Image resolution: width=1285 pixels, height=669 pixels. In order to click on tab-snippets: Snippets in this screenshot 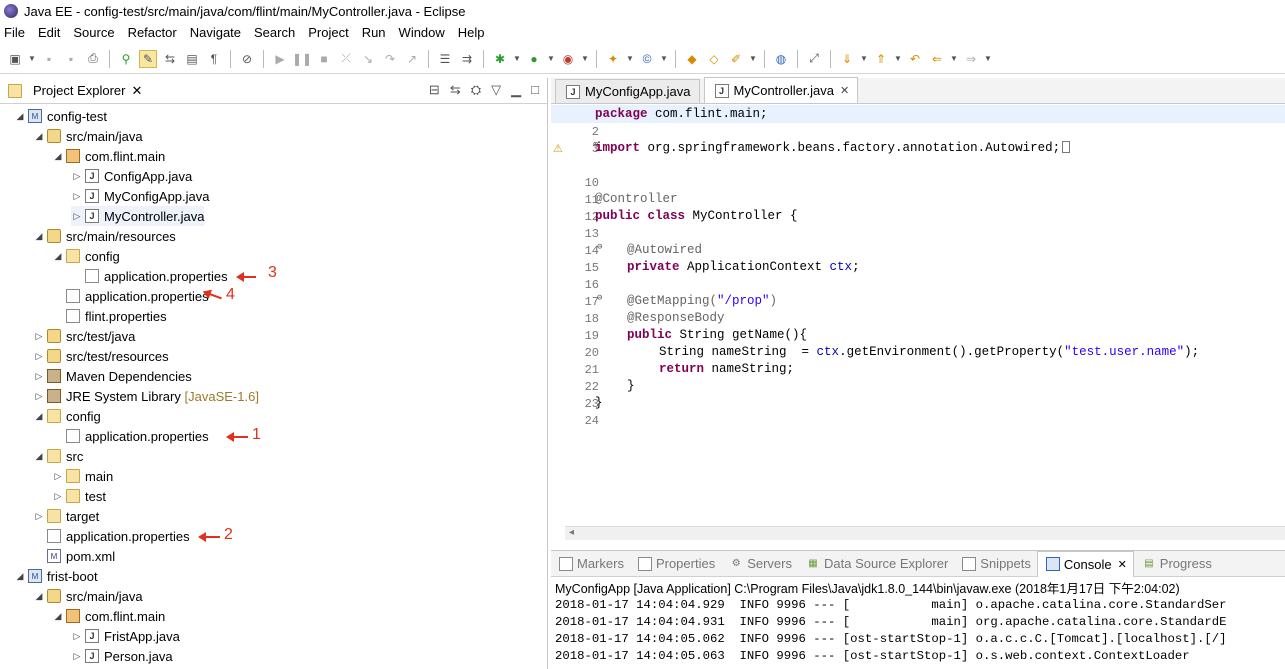, I will do `click(995, 564)`.